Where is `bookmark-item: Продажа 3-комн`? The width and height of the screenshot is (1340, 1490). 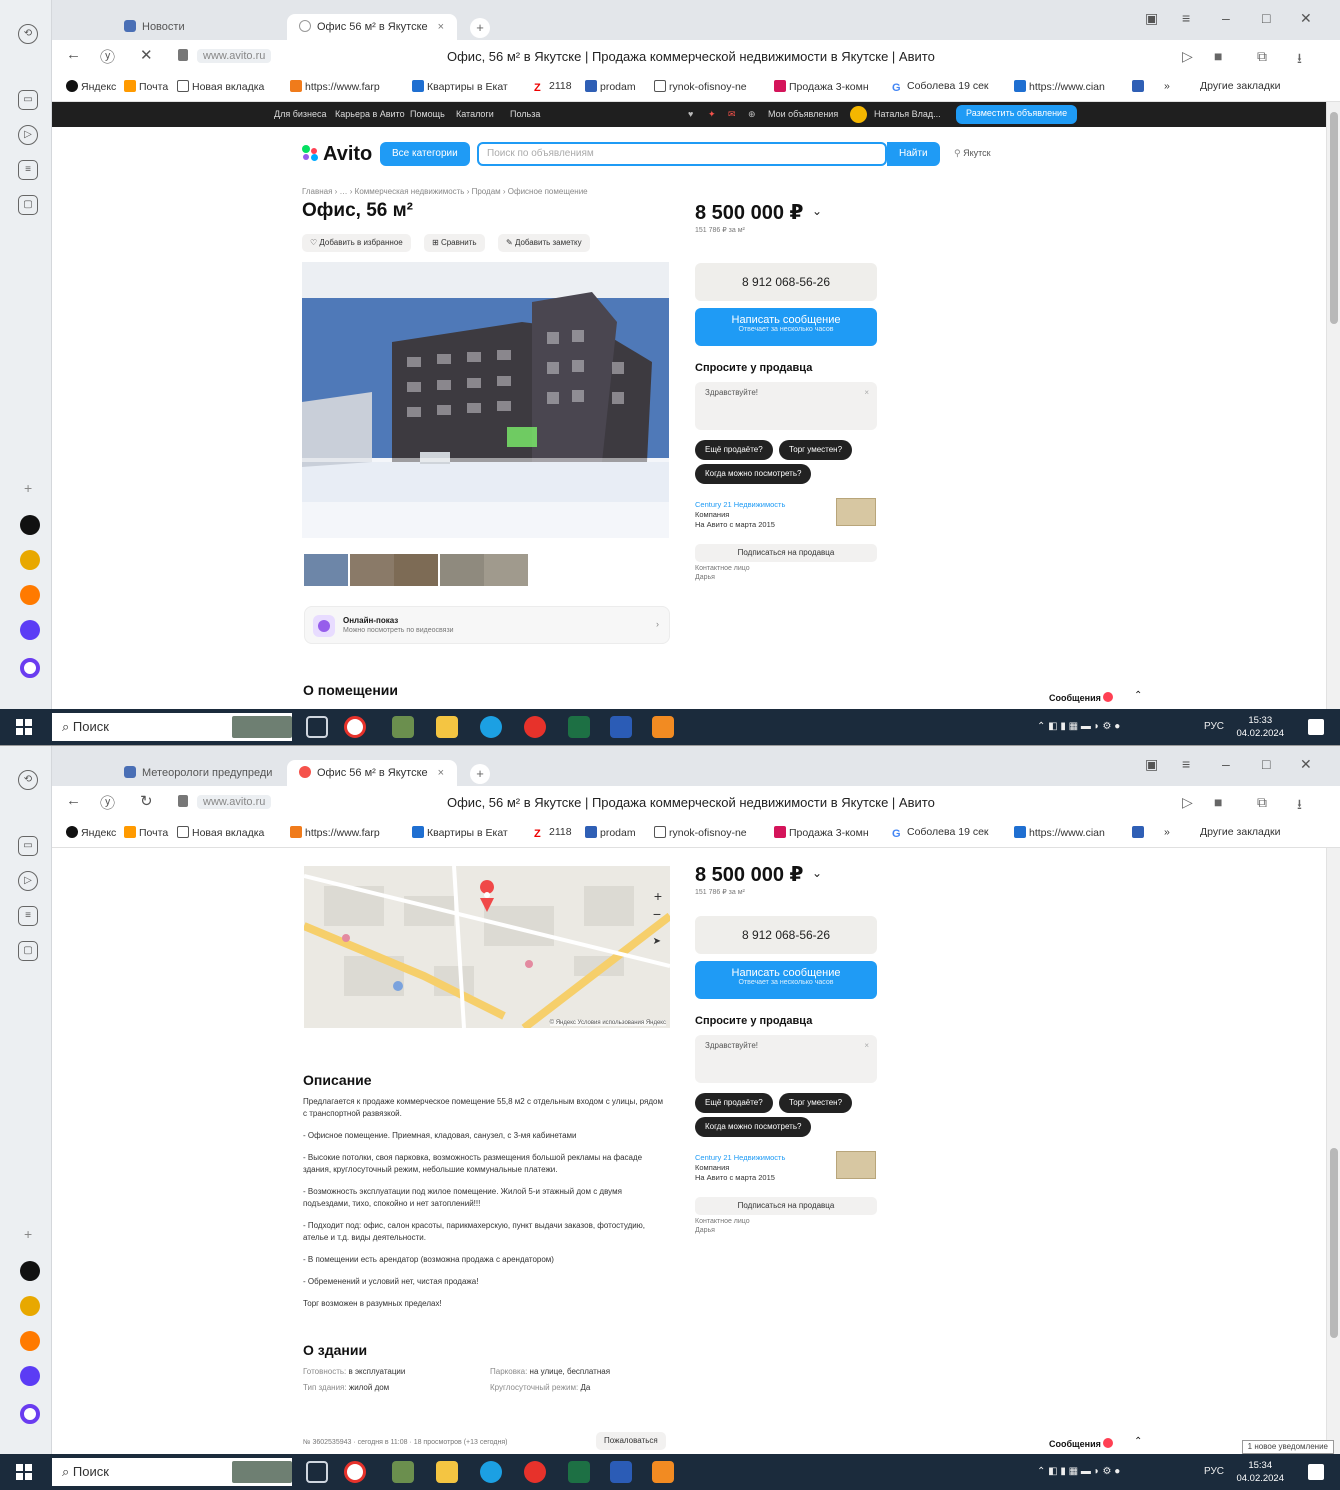
bookmark-item: Продажа 3-комн is located at coordinates (821, 832).